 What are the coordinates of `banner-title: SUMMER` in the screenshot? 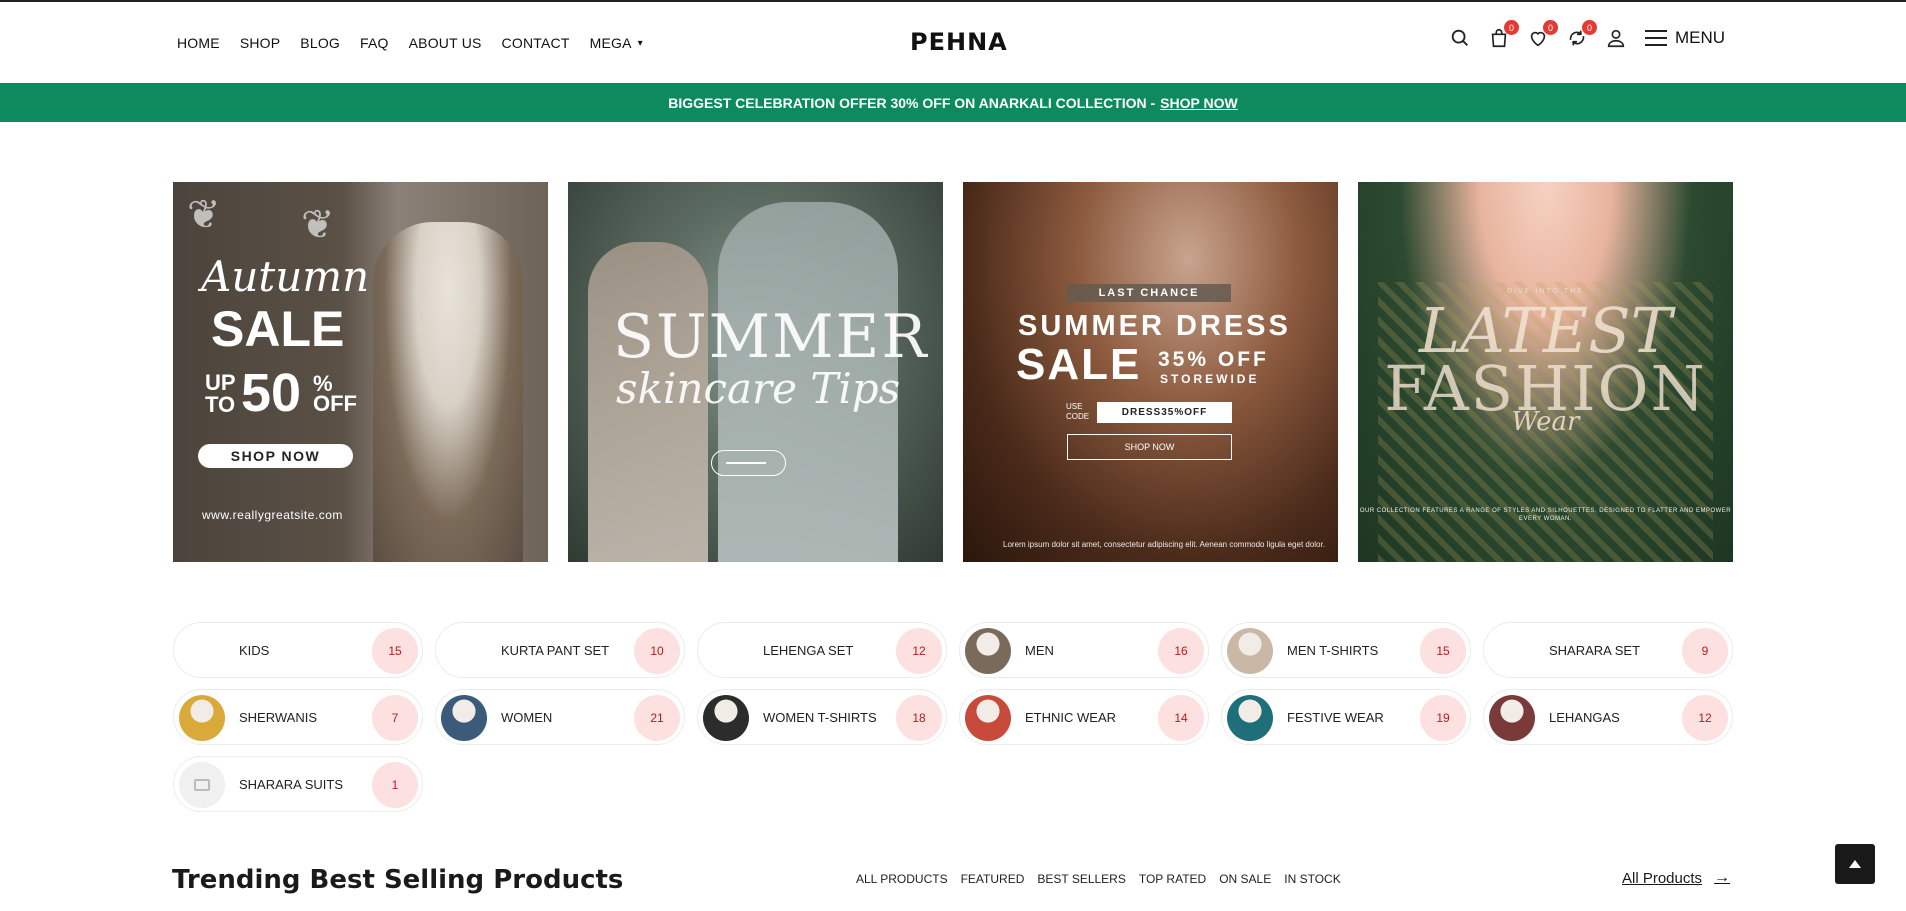 It's located at (771, 337).